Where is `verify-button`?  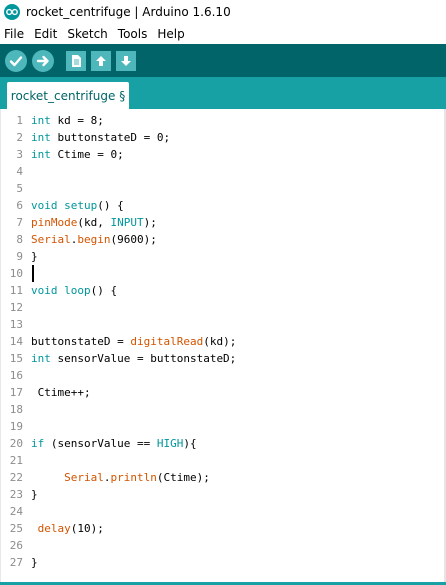
verify-button is located at coordinates (16, 60).